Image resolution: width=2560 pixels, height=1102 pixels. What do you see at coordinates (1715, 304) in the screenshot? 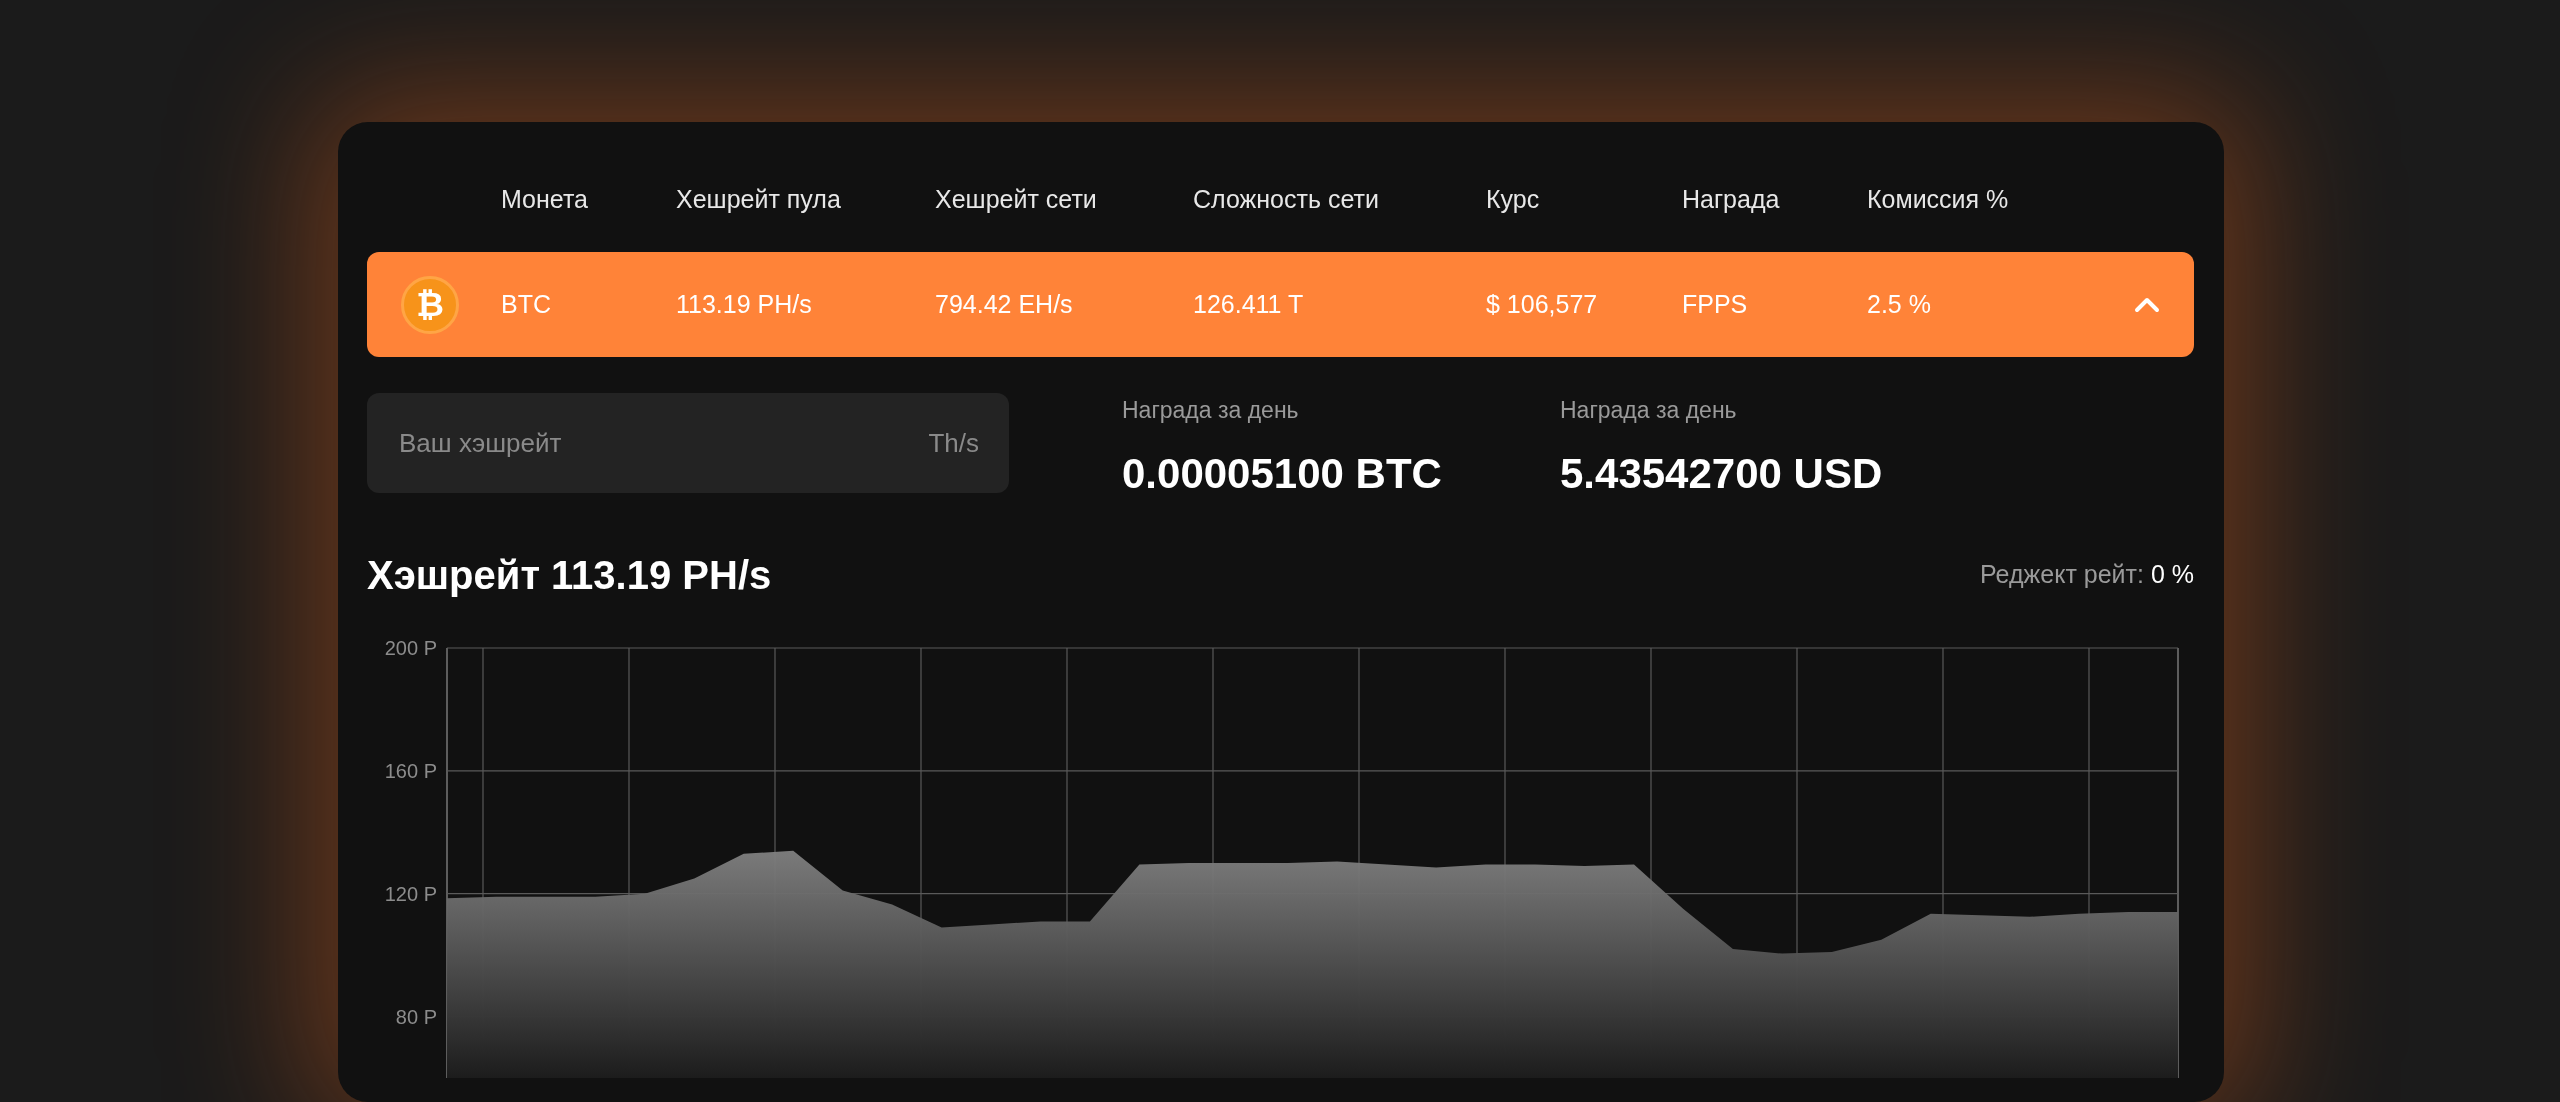
I see `table-cell-text: FPPS` at bounding box center [1715, 304].